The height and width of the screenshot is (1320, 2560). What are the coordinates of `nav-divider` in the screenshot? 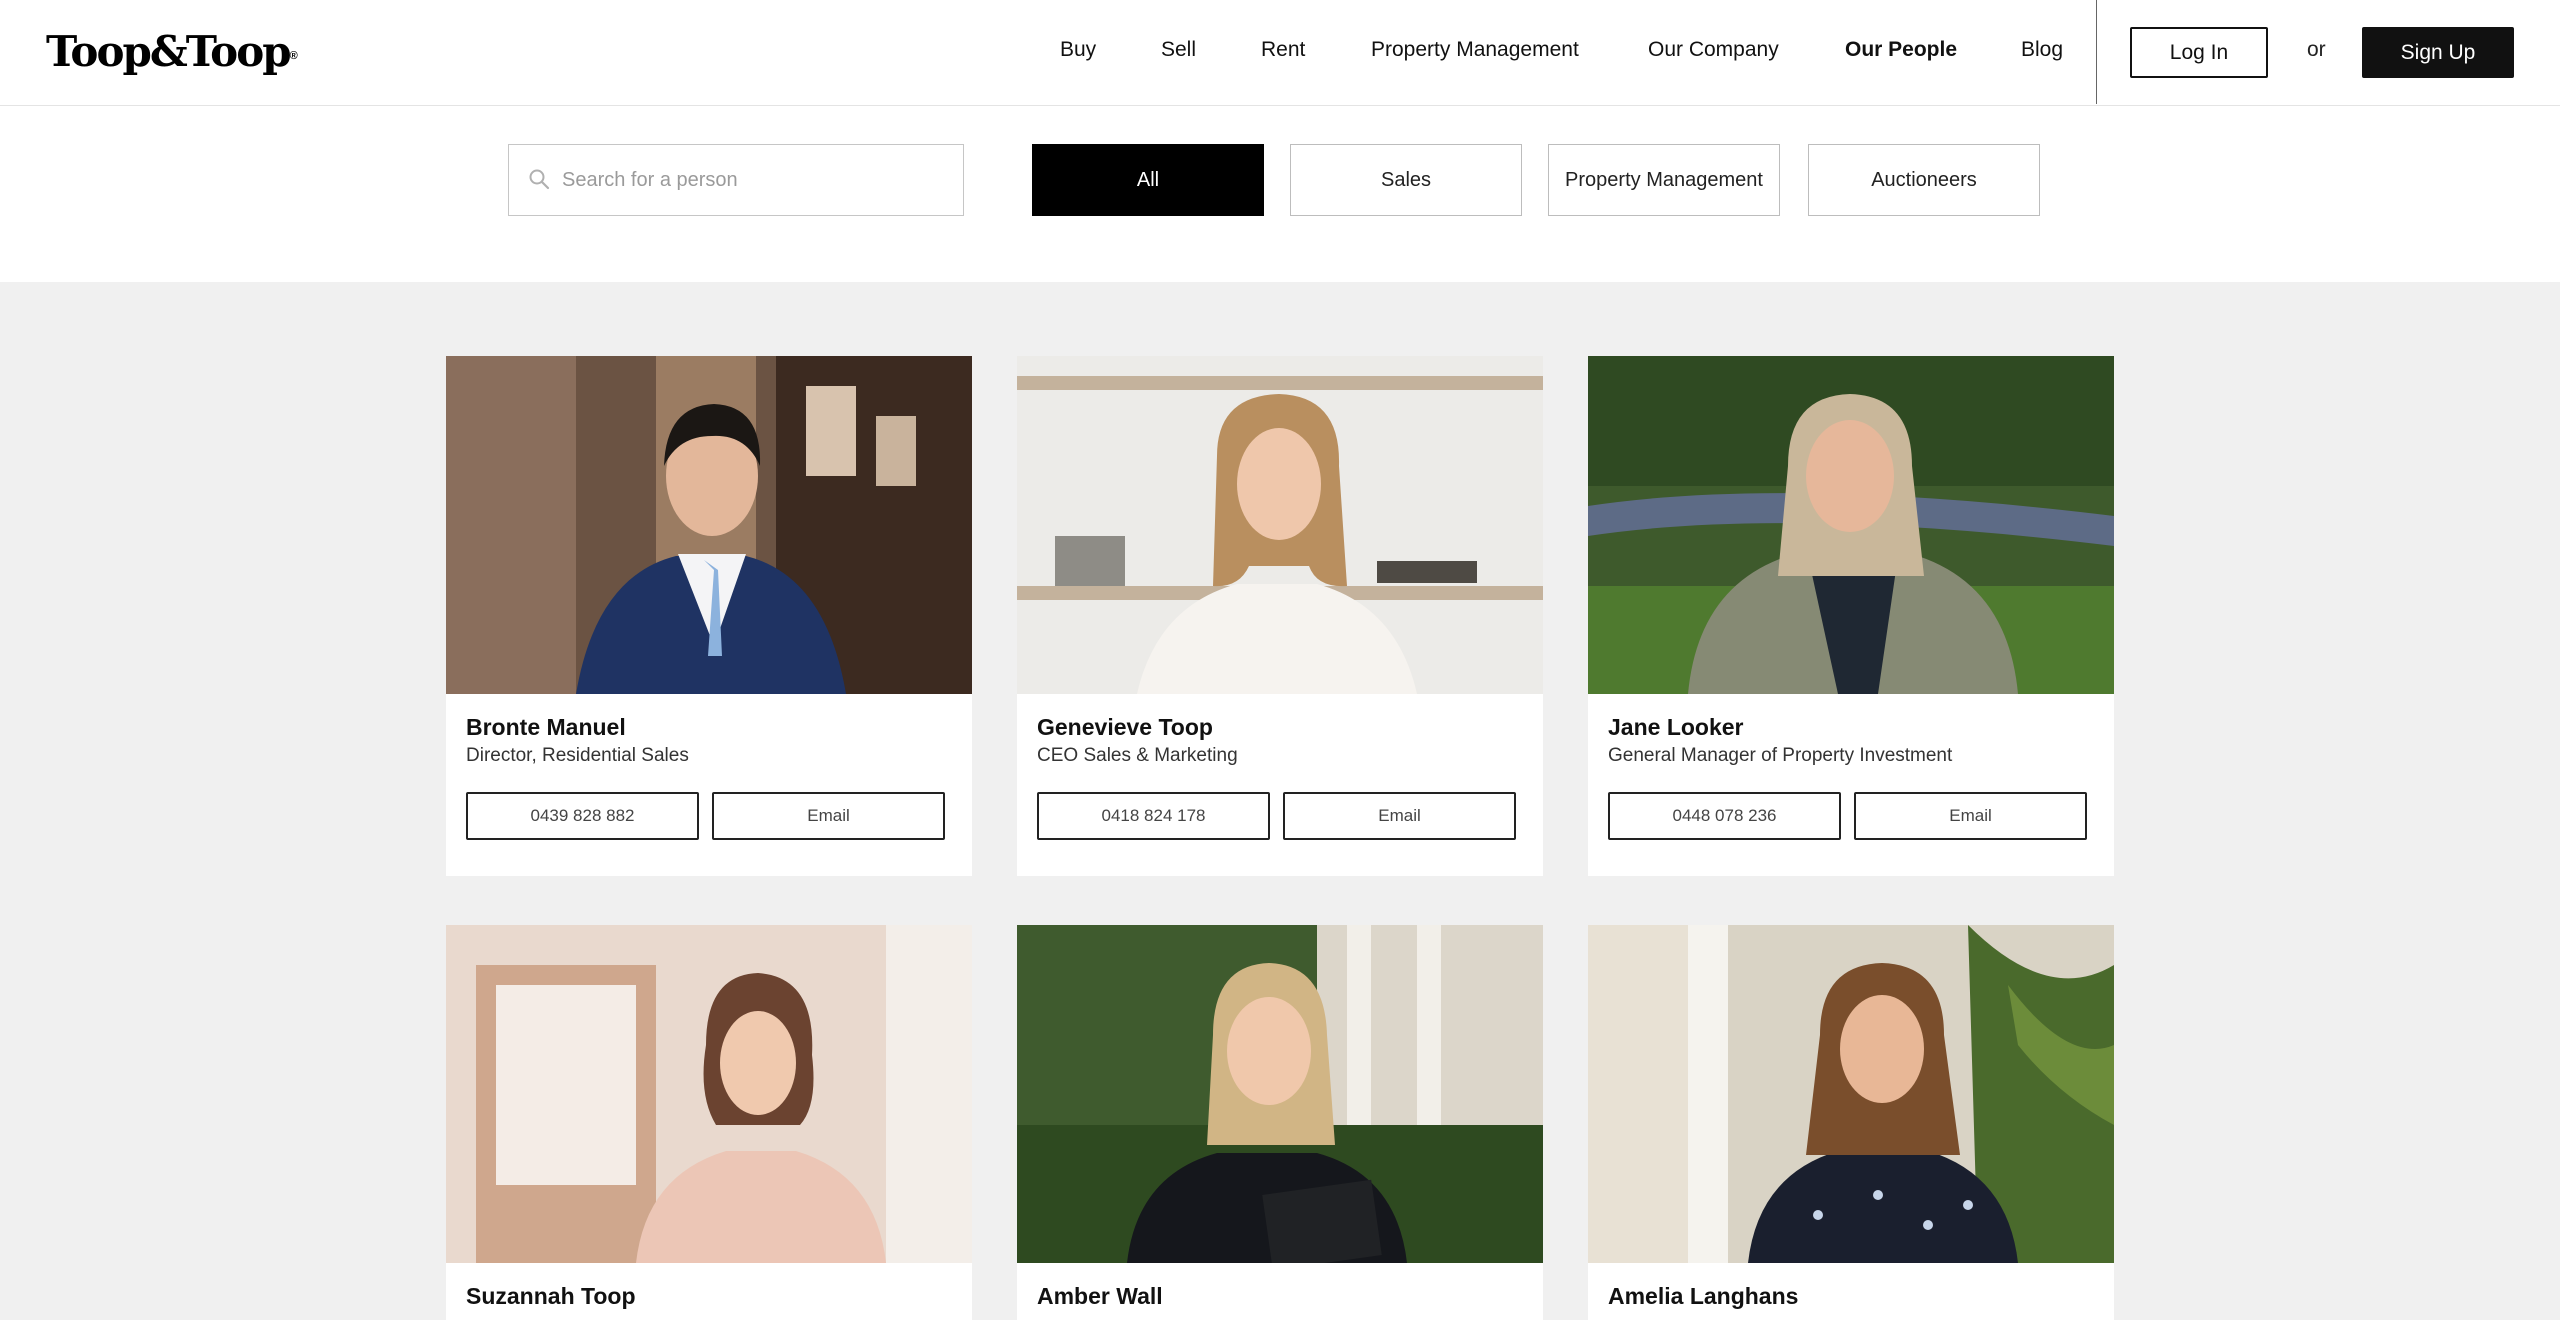 It's located at (2096, 52).